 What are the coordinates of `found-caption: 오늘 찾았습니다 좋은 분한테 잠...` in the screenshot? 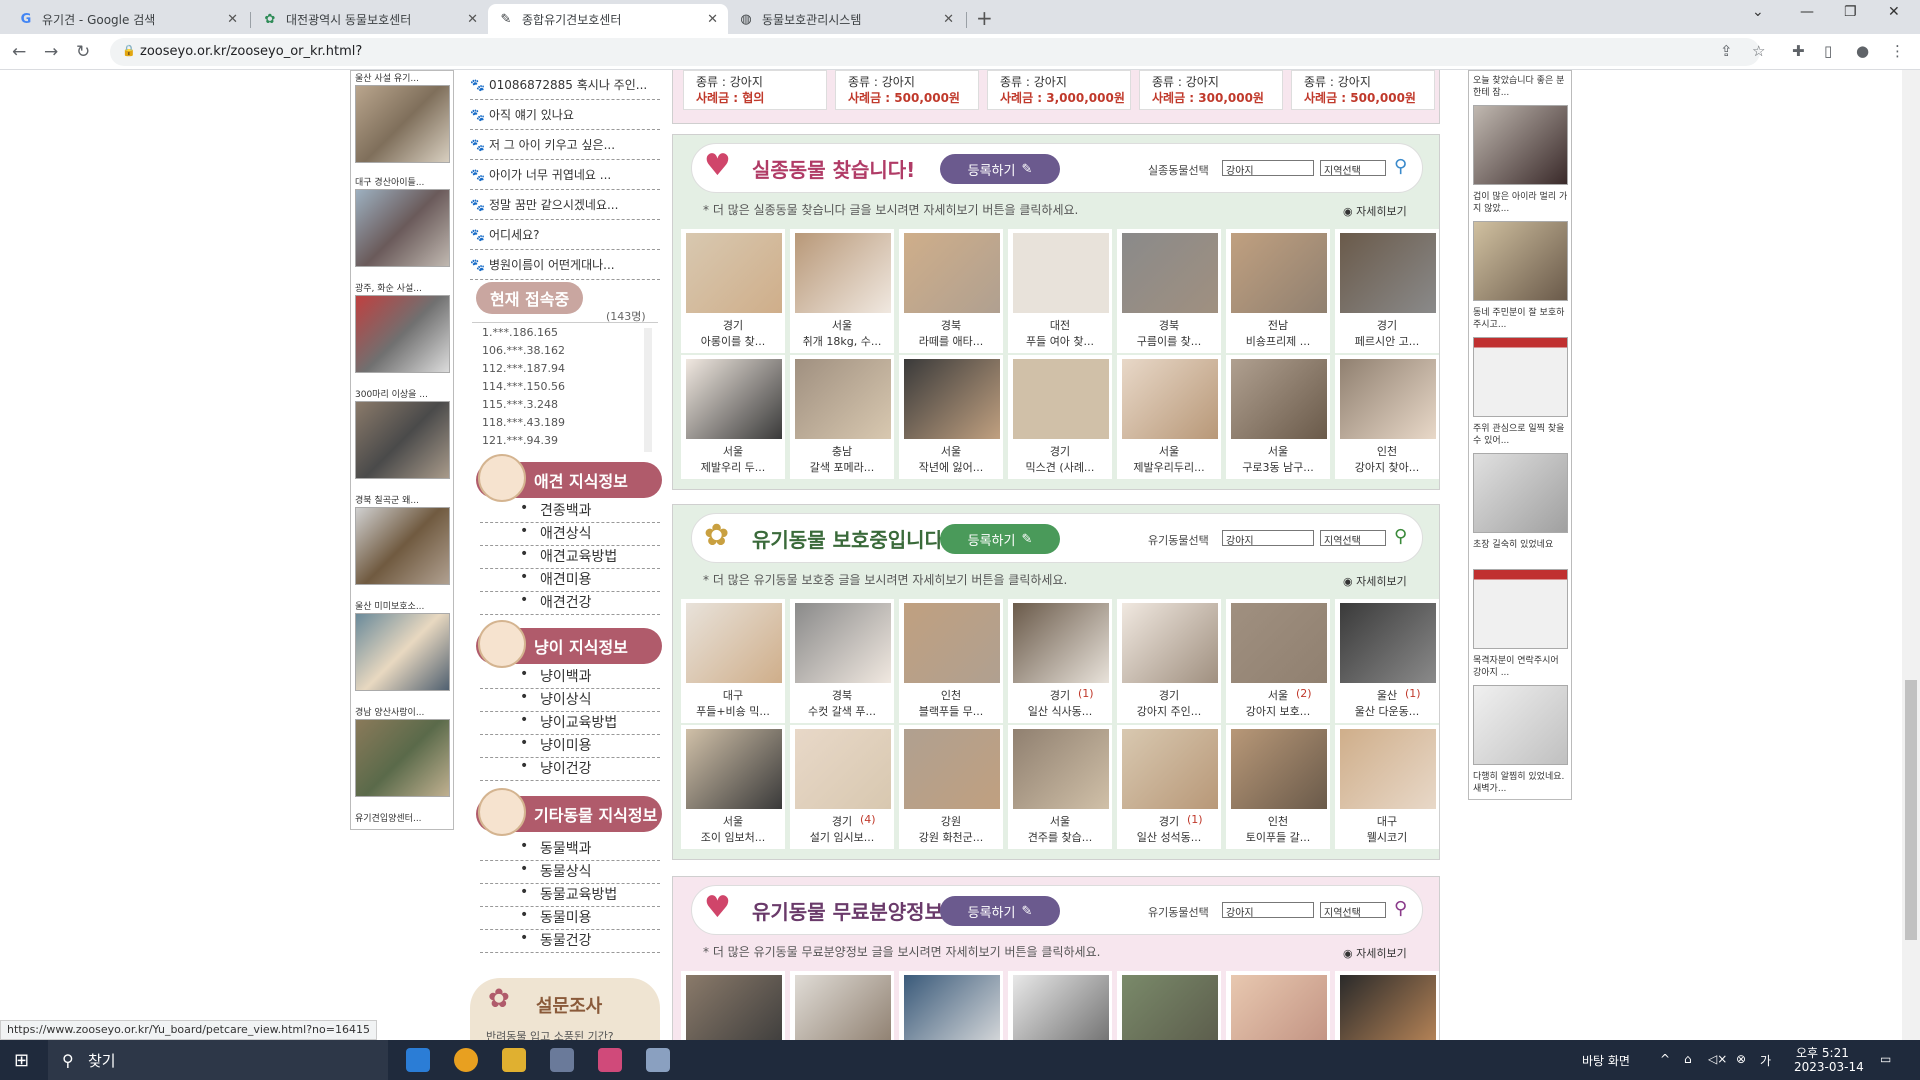 It's located at (1521, 87).